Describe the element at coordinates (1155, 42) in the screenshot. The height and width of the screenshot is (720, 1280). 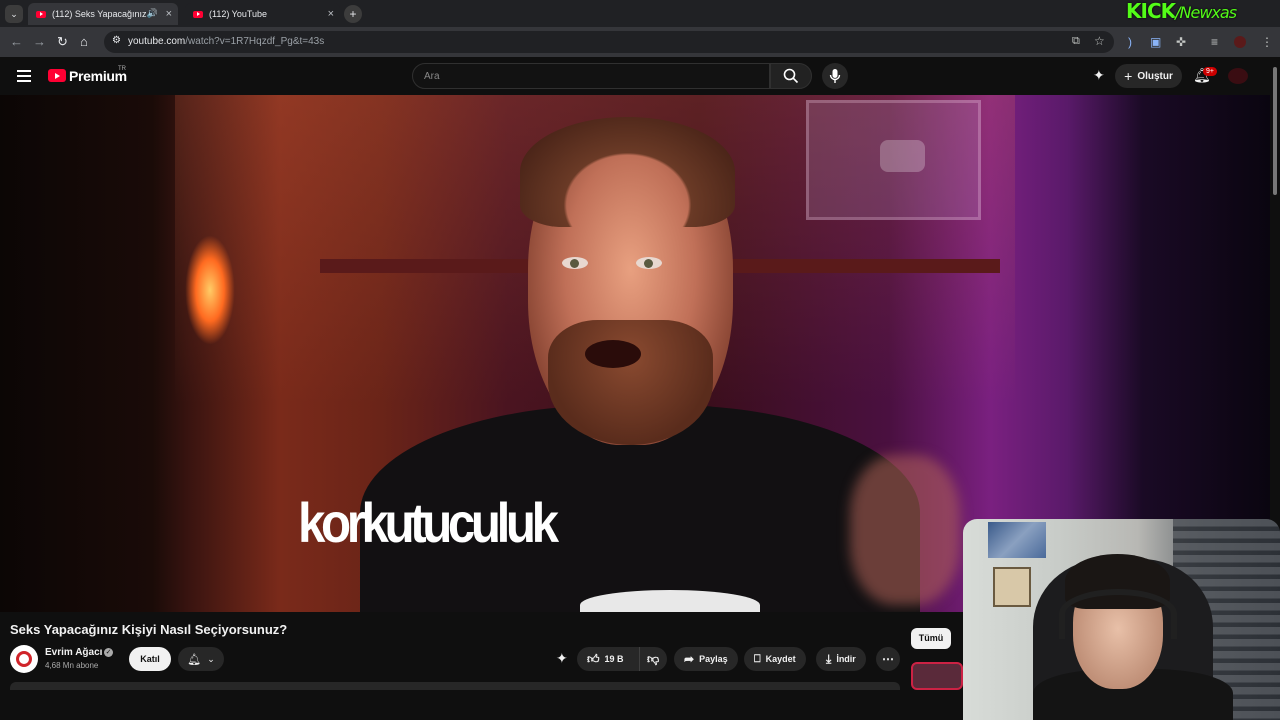
I see `translate-icon: ▣` at that location.